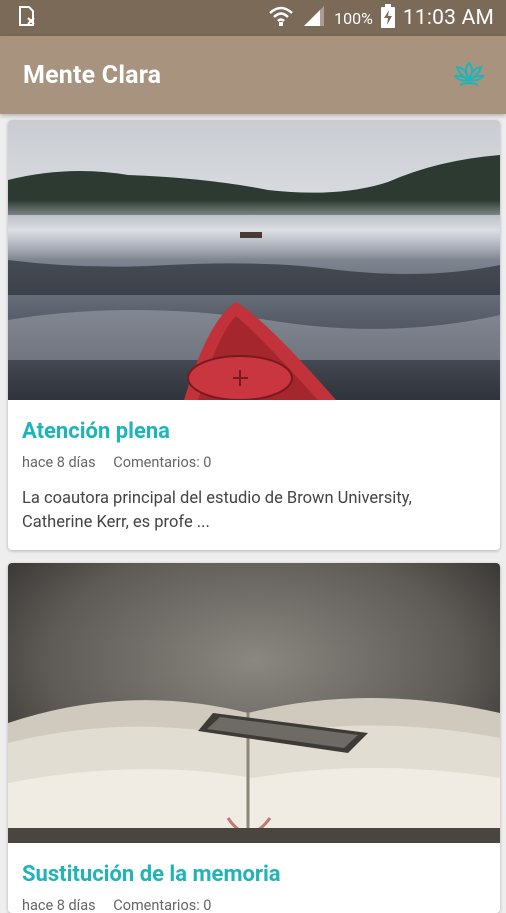  I want to click on app-title: Mente Clara, so click(92, 75).